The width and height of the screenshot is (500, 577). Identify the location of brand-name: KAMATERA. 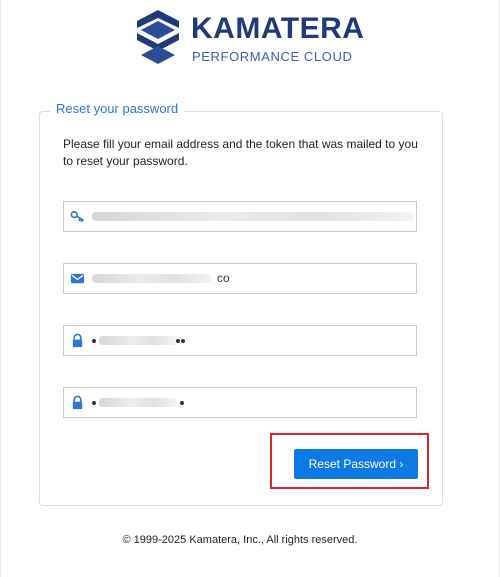
(278, 28).